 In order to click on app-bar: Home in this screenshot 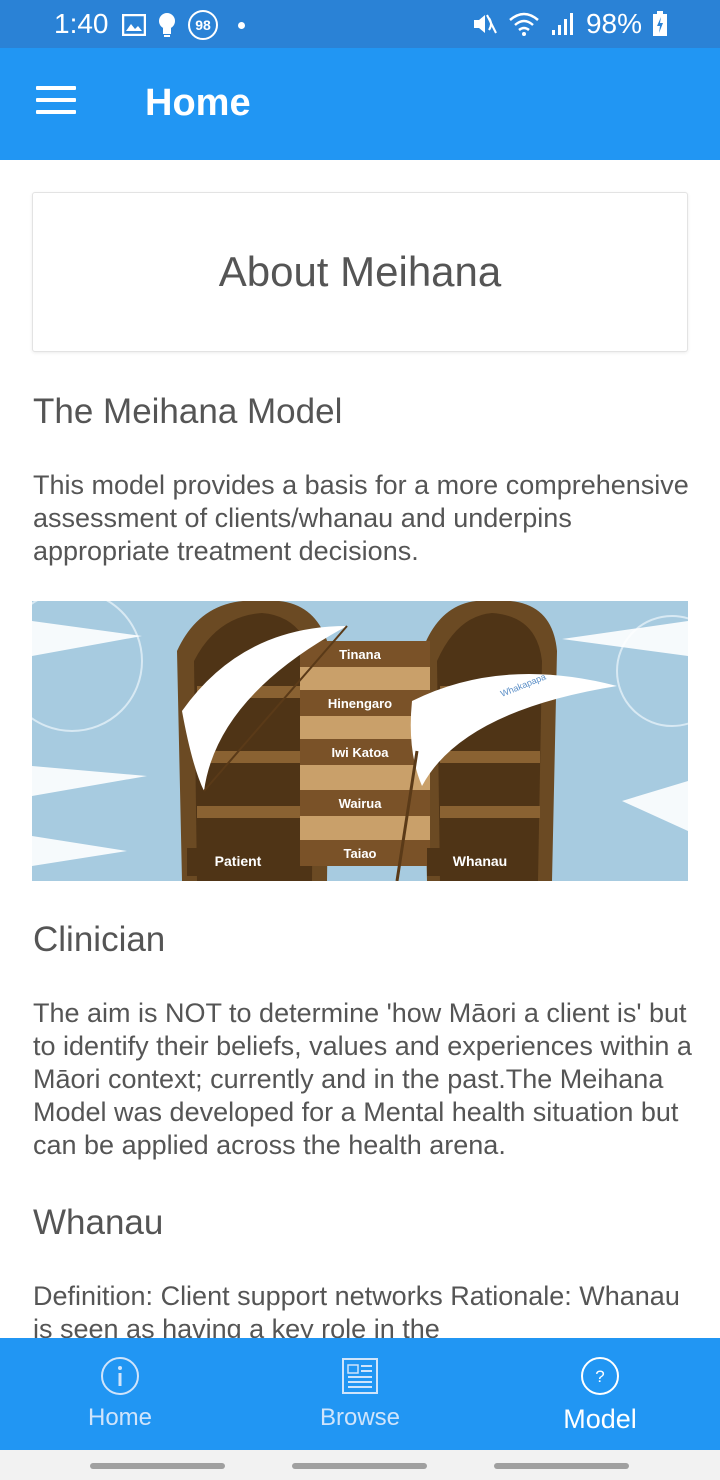, I will do `click(360, 104)`.